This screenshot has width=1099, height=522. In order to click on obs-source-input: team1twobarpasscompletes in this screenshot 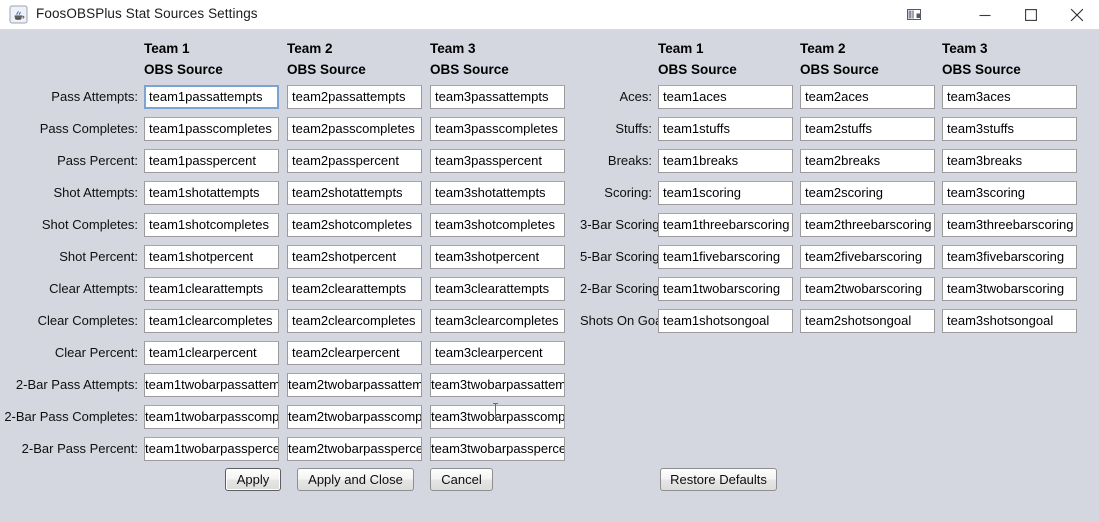, I will do `click(211, 417)`.